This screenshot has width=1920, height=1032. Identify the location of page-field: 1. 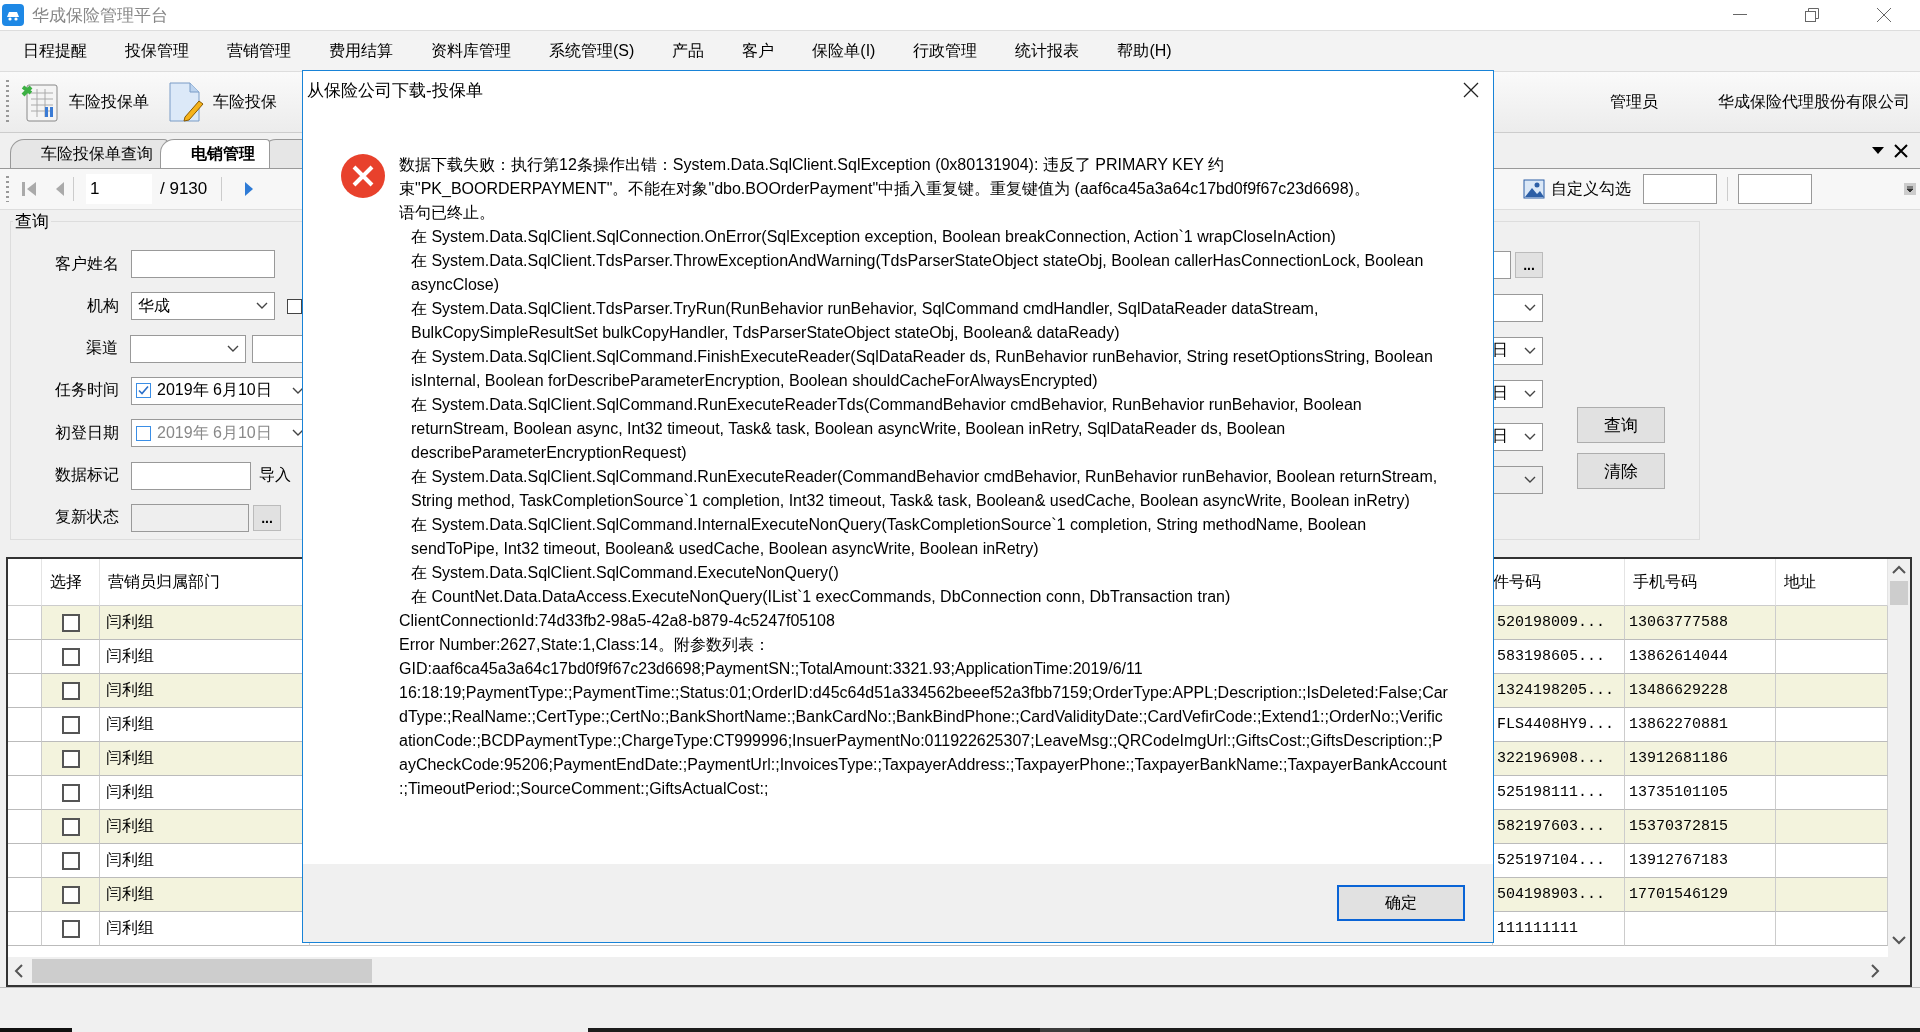
(119, 189).